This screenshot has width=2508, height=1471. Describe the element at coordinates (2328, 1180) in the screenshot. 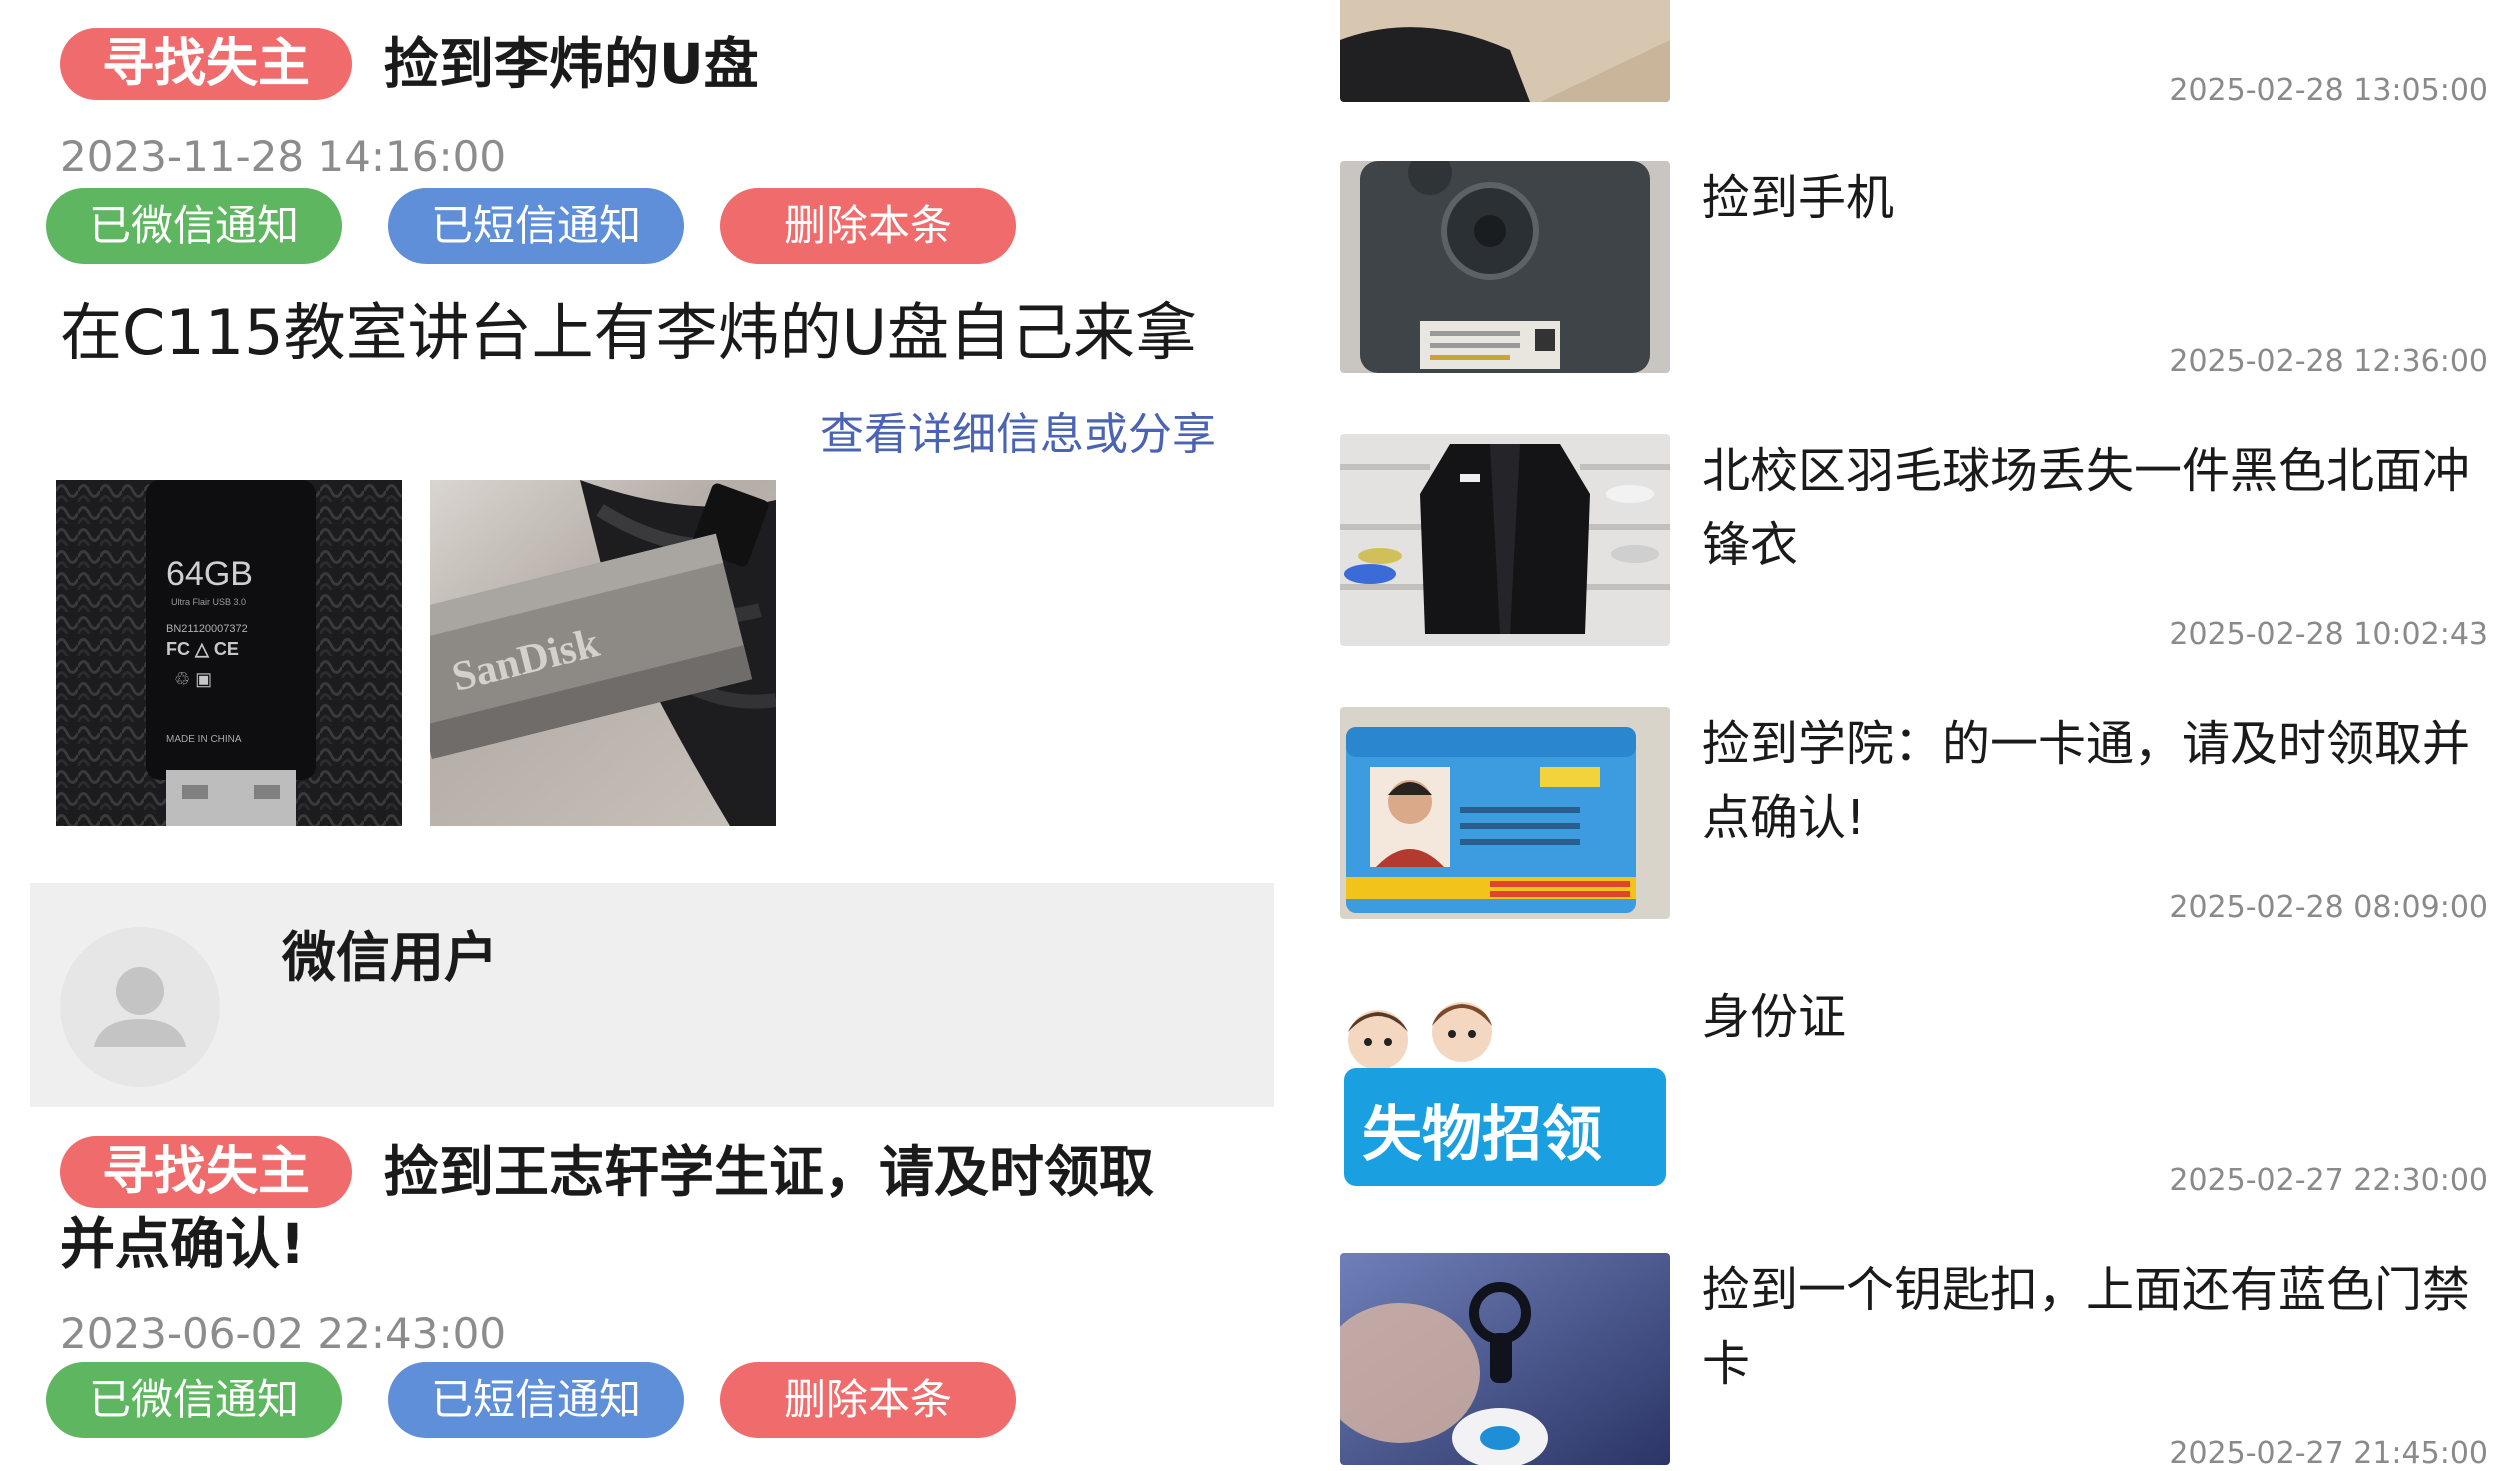

I see `item-time: 2025-02-27 22:30:00` at that location.